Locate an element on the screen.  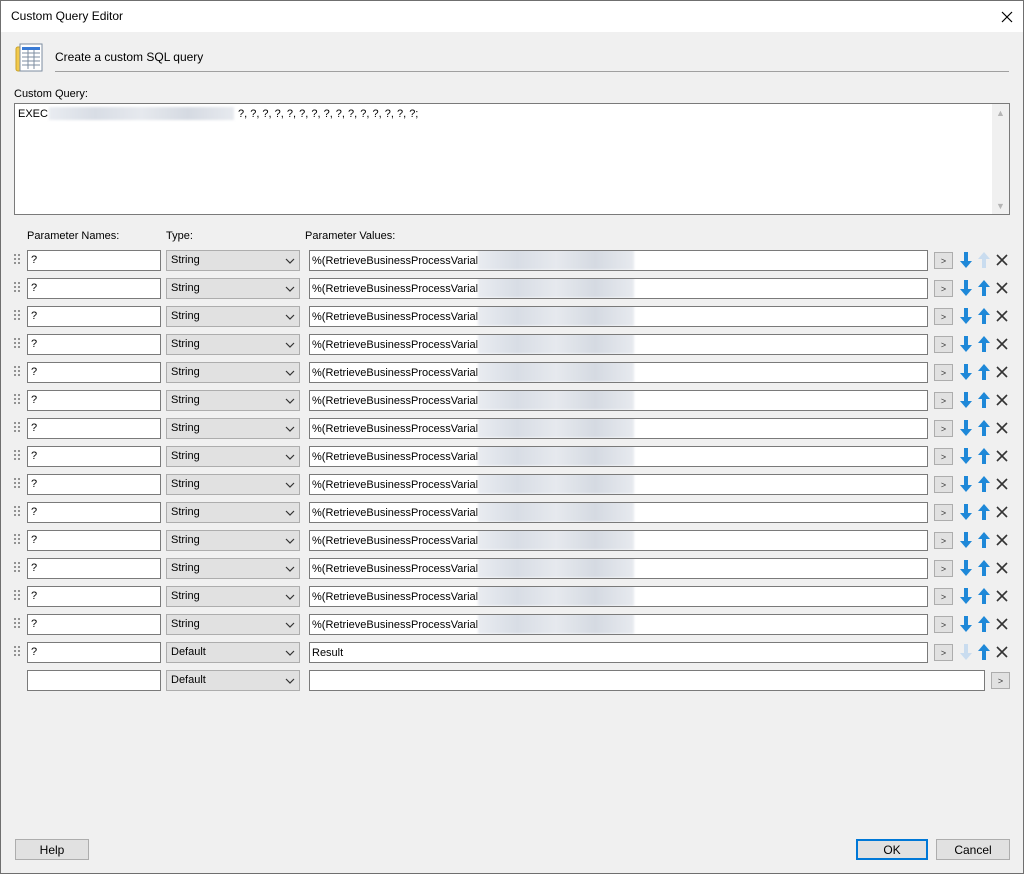
ok-button: OK is located at coordinates (892, 849).